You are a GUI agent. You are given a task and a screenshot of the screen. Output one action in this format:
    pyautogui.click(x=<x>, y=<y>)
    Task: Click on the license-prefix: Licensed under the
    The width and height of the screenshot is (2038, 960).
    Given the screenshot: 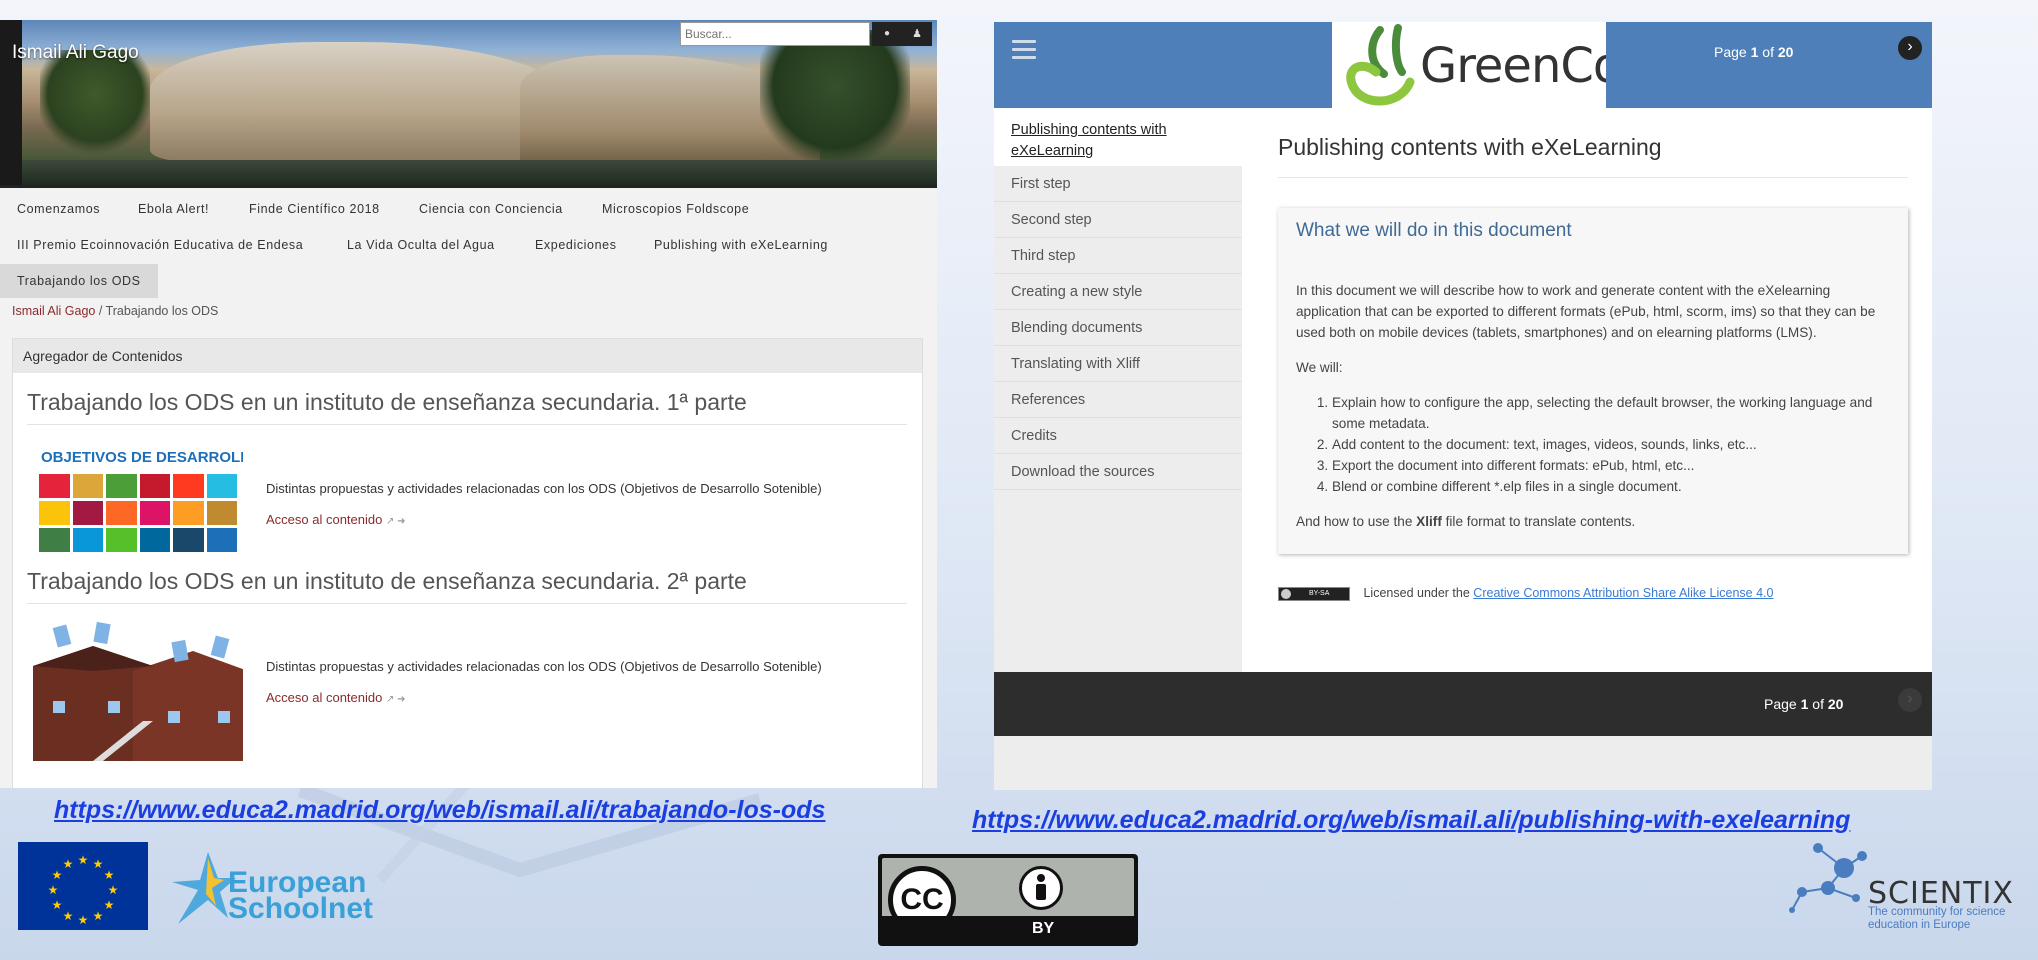 What is the action you would take?
    pyautogui.click(x=1418, y=593)
    